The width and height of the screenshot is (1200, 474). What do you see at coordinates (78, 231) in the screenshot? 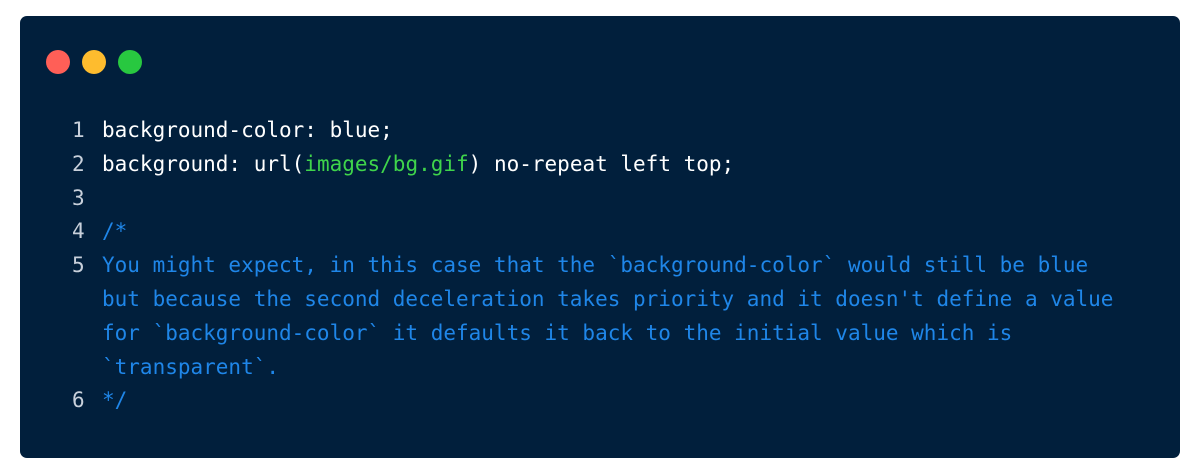
I see `line-number: 4` at bounding box center [78, 231].